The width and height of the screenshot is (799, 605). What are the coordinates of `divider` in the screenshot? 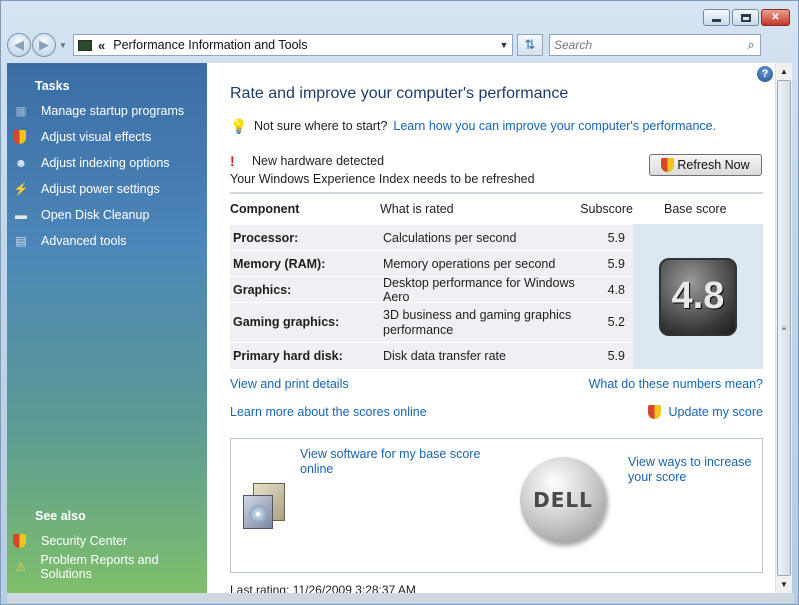 It's located at (496, 193).